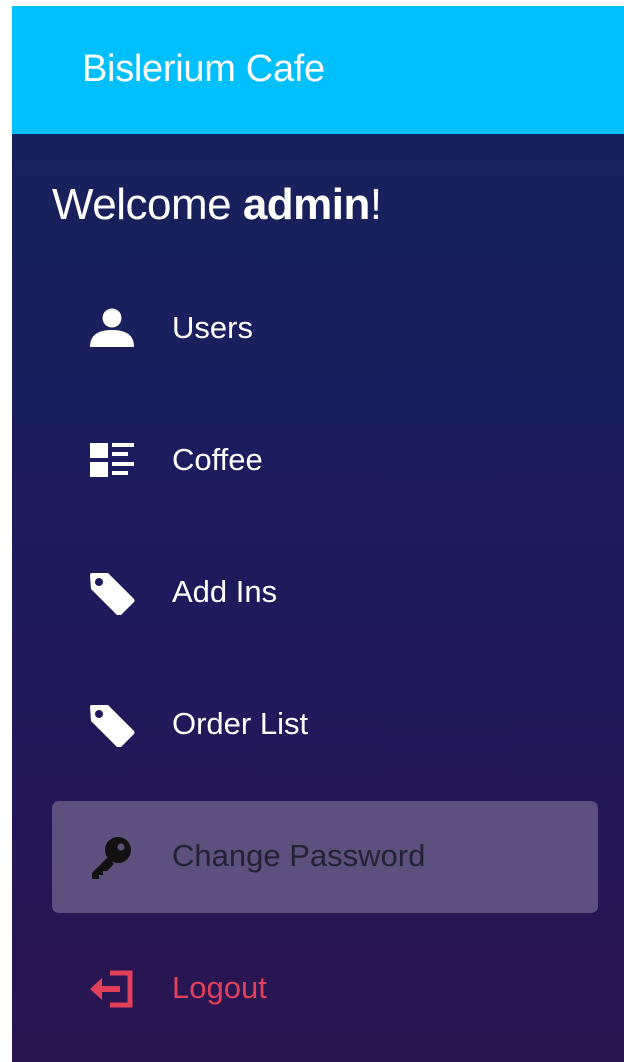 The width and height of the screenshot is (624, 1062). What do you see at coordinates (203, 69) in the screenshot?
I see `brand-title: Bislerium Cafe` at bounding box center [203, 69].